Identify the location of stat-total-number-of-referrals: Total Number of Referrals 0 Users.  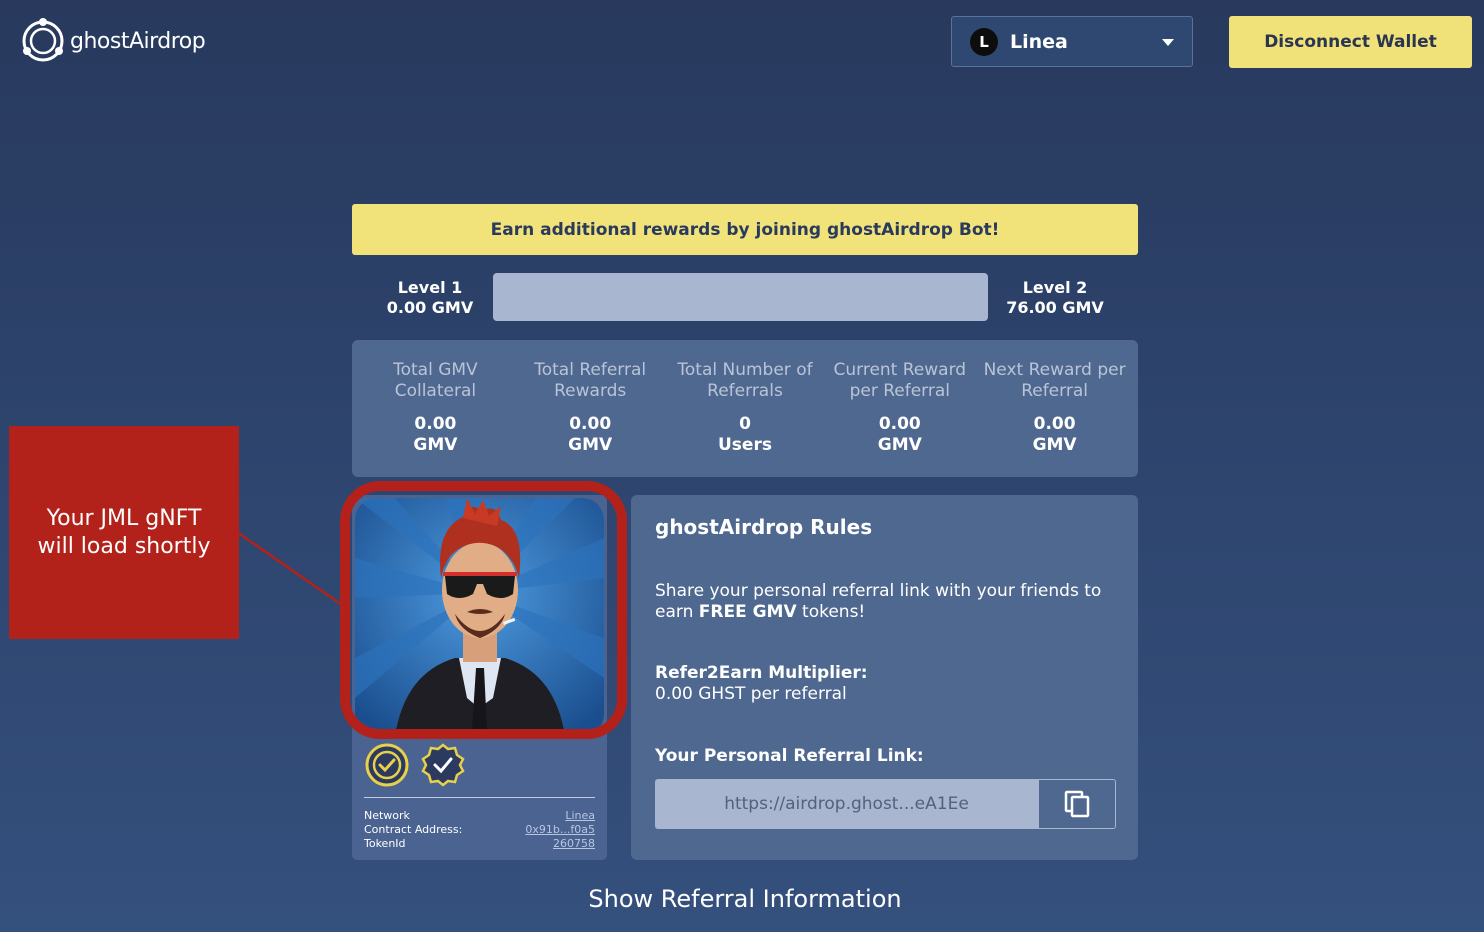
(745, 408).